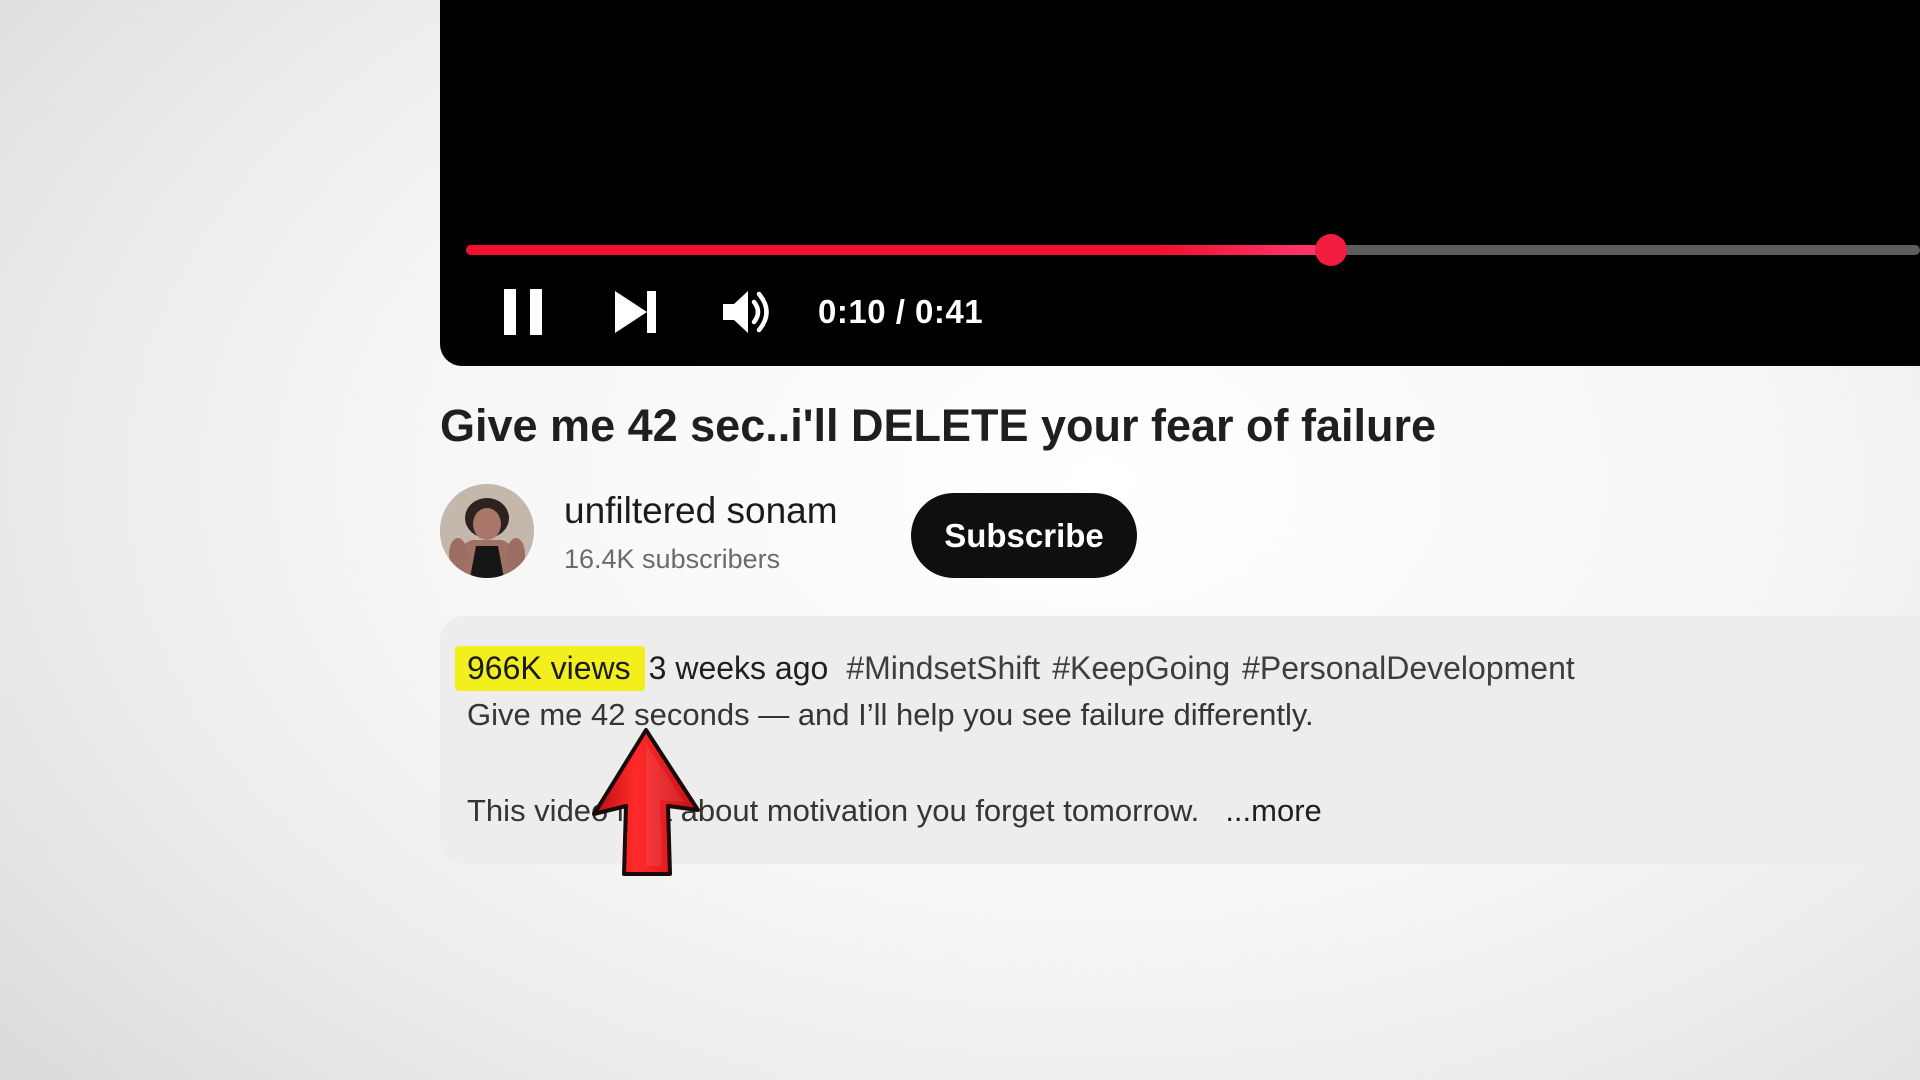 This screenshot has height=1080, width=1920. What do you see at coordinates (646, 802) in the screenshot?
I see `red-arrow-icon` at bounding box center [646, 802].